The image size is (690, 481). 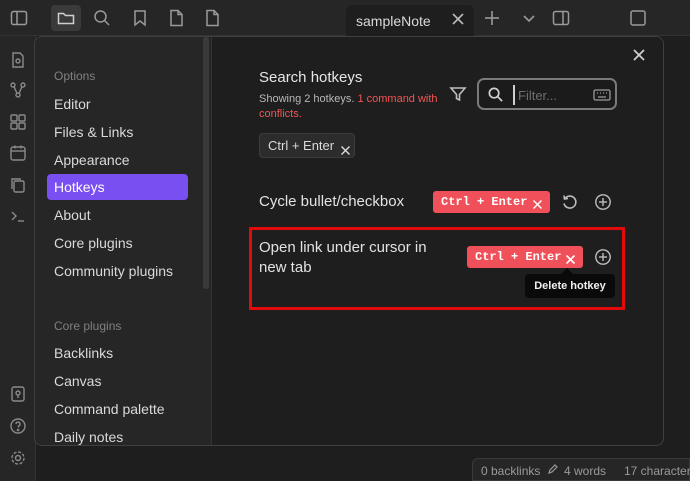 I want to click on status-bar: 0 backlinks 4 words 17 characters, so click(x=581, y=469).